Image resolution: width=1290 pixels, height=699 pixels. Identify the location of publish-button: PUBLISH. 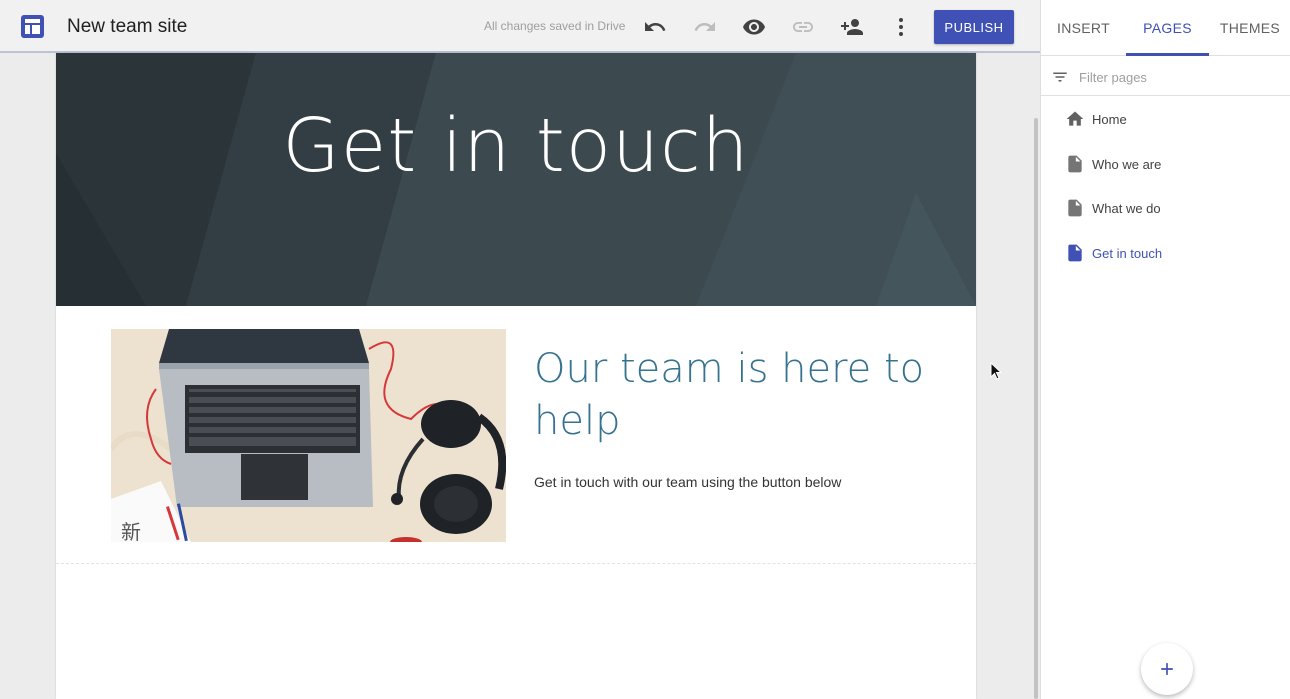
(974, 27).